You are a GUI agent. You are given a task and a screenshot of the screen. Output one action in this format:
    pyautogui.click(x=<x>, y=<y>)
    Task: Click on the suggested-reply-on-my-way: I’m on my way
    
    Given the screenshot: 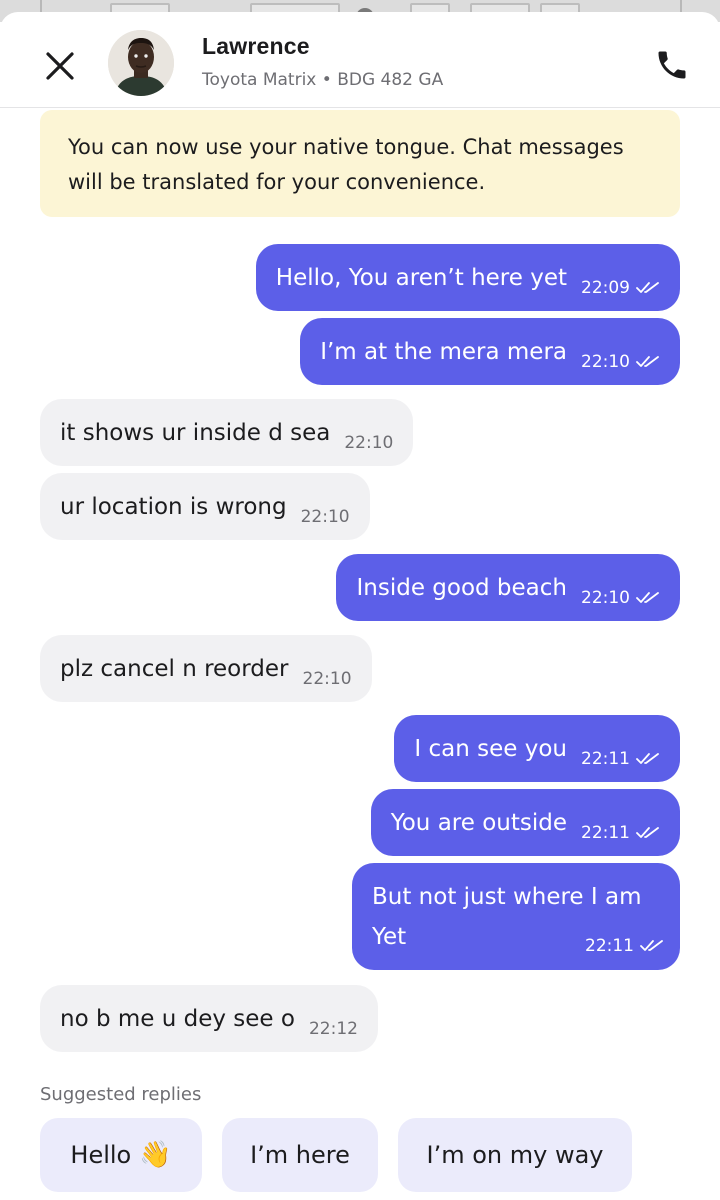 What is the action you would take?
    pyautogui.click(x=515, y=1155)
    